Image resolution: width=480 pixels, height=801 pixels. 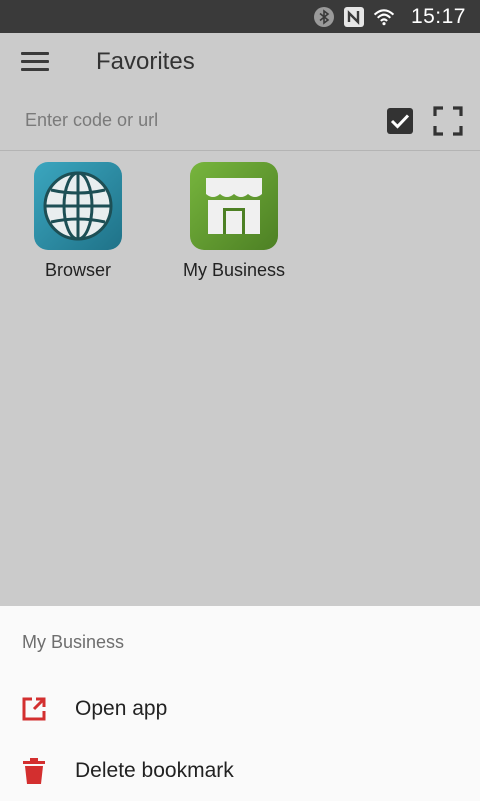 What do you see at coordinates (77, 270) in the screenshot?
I see `favorite-label: Browser` at bounding box center [77, 270].